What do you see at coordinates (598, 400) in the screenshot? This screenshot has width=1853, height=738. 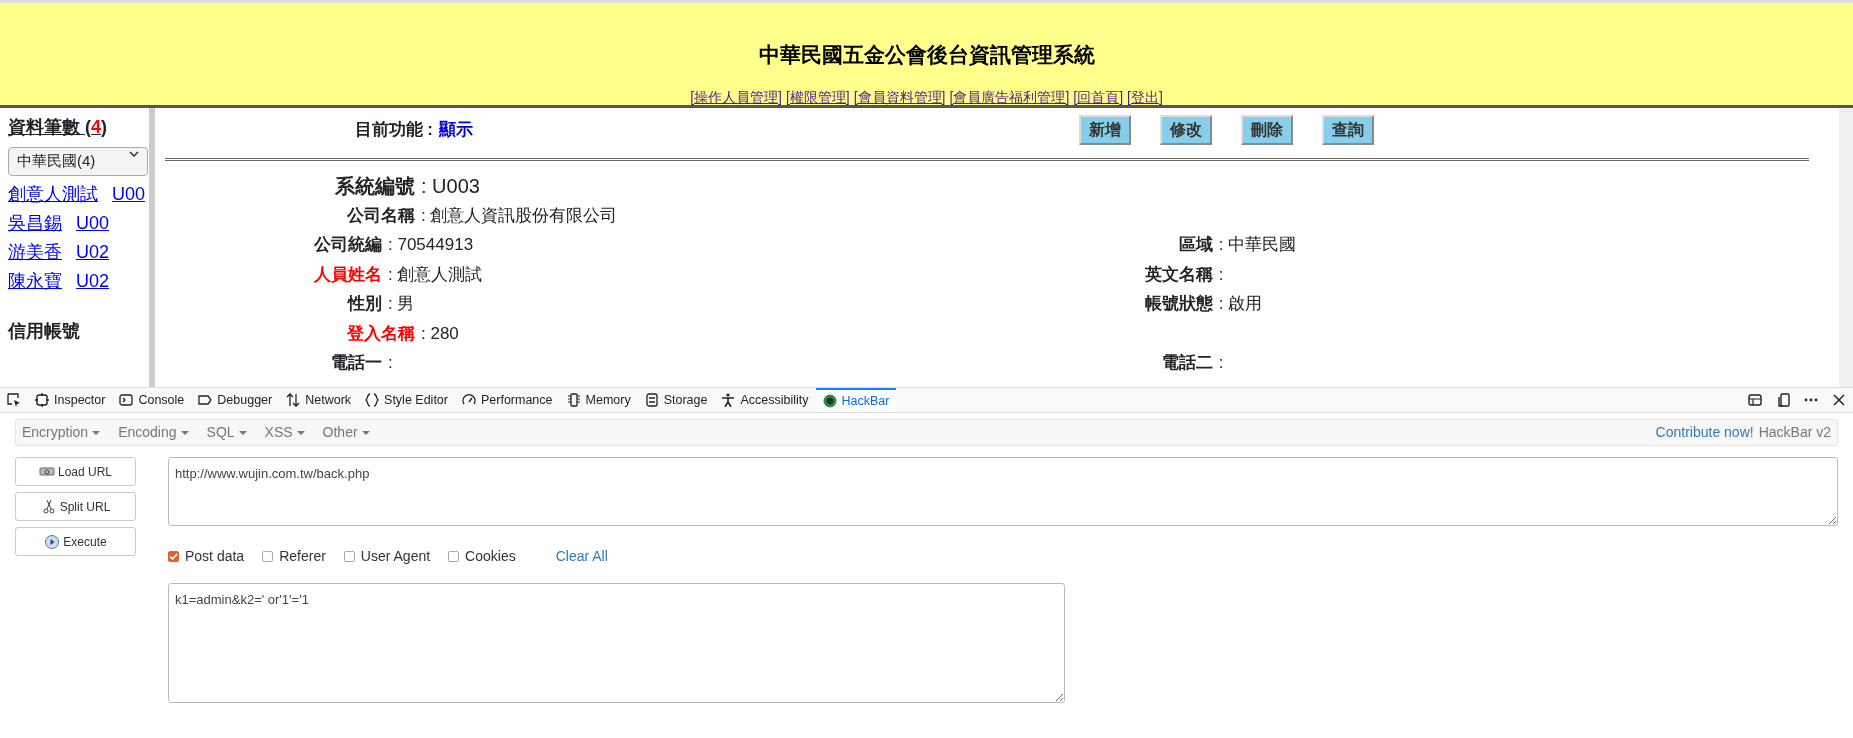 I see `devtools-tab: Memory` at bounding box center [598, 400].